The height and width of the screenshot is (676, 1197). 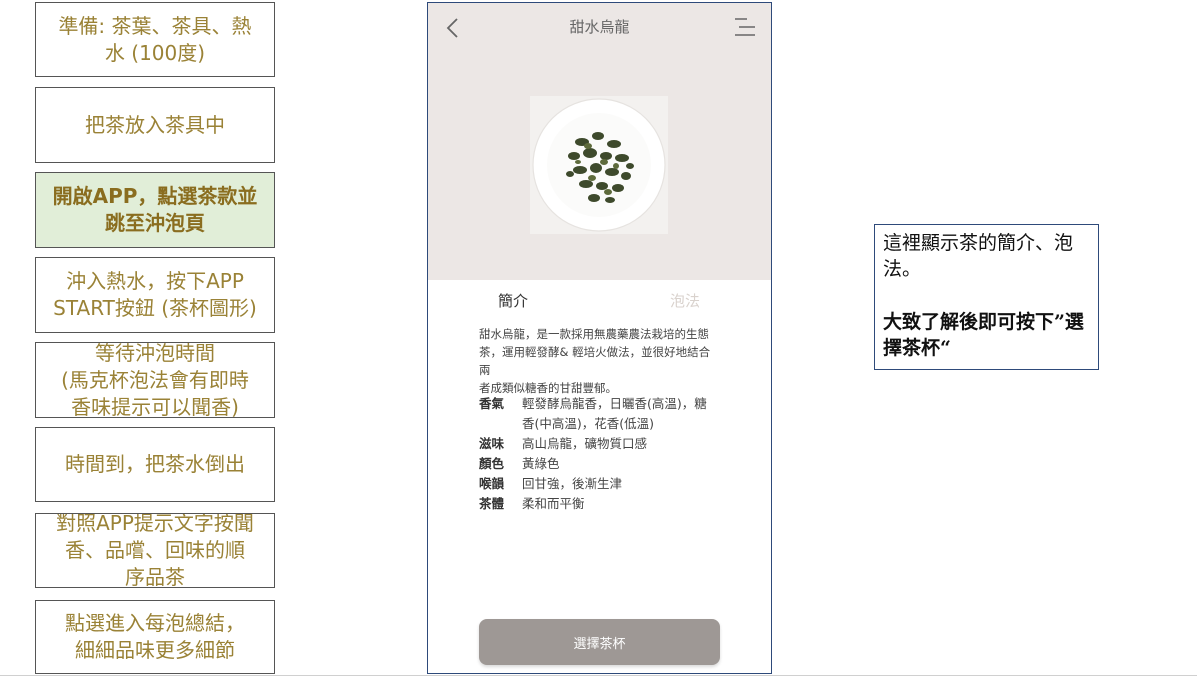 I want to click on attr-key: 滋味, so click(x=492, y=443).